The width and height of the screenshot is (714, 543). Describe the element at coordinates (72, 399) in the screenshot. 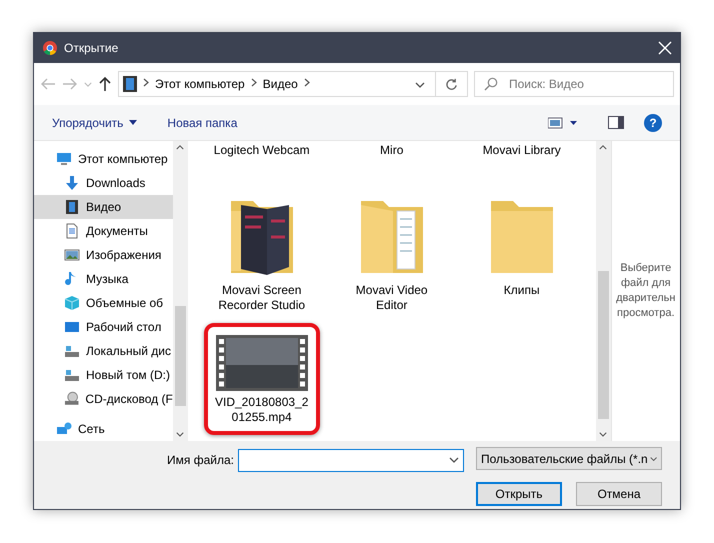

I see `cd-drive-icon` at that location.